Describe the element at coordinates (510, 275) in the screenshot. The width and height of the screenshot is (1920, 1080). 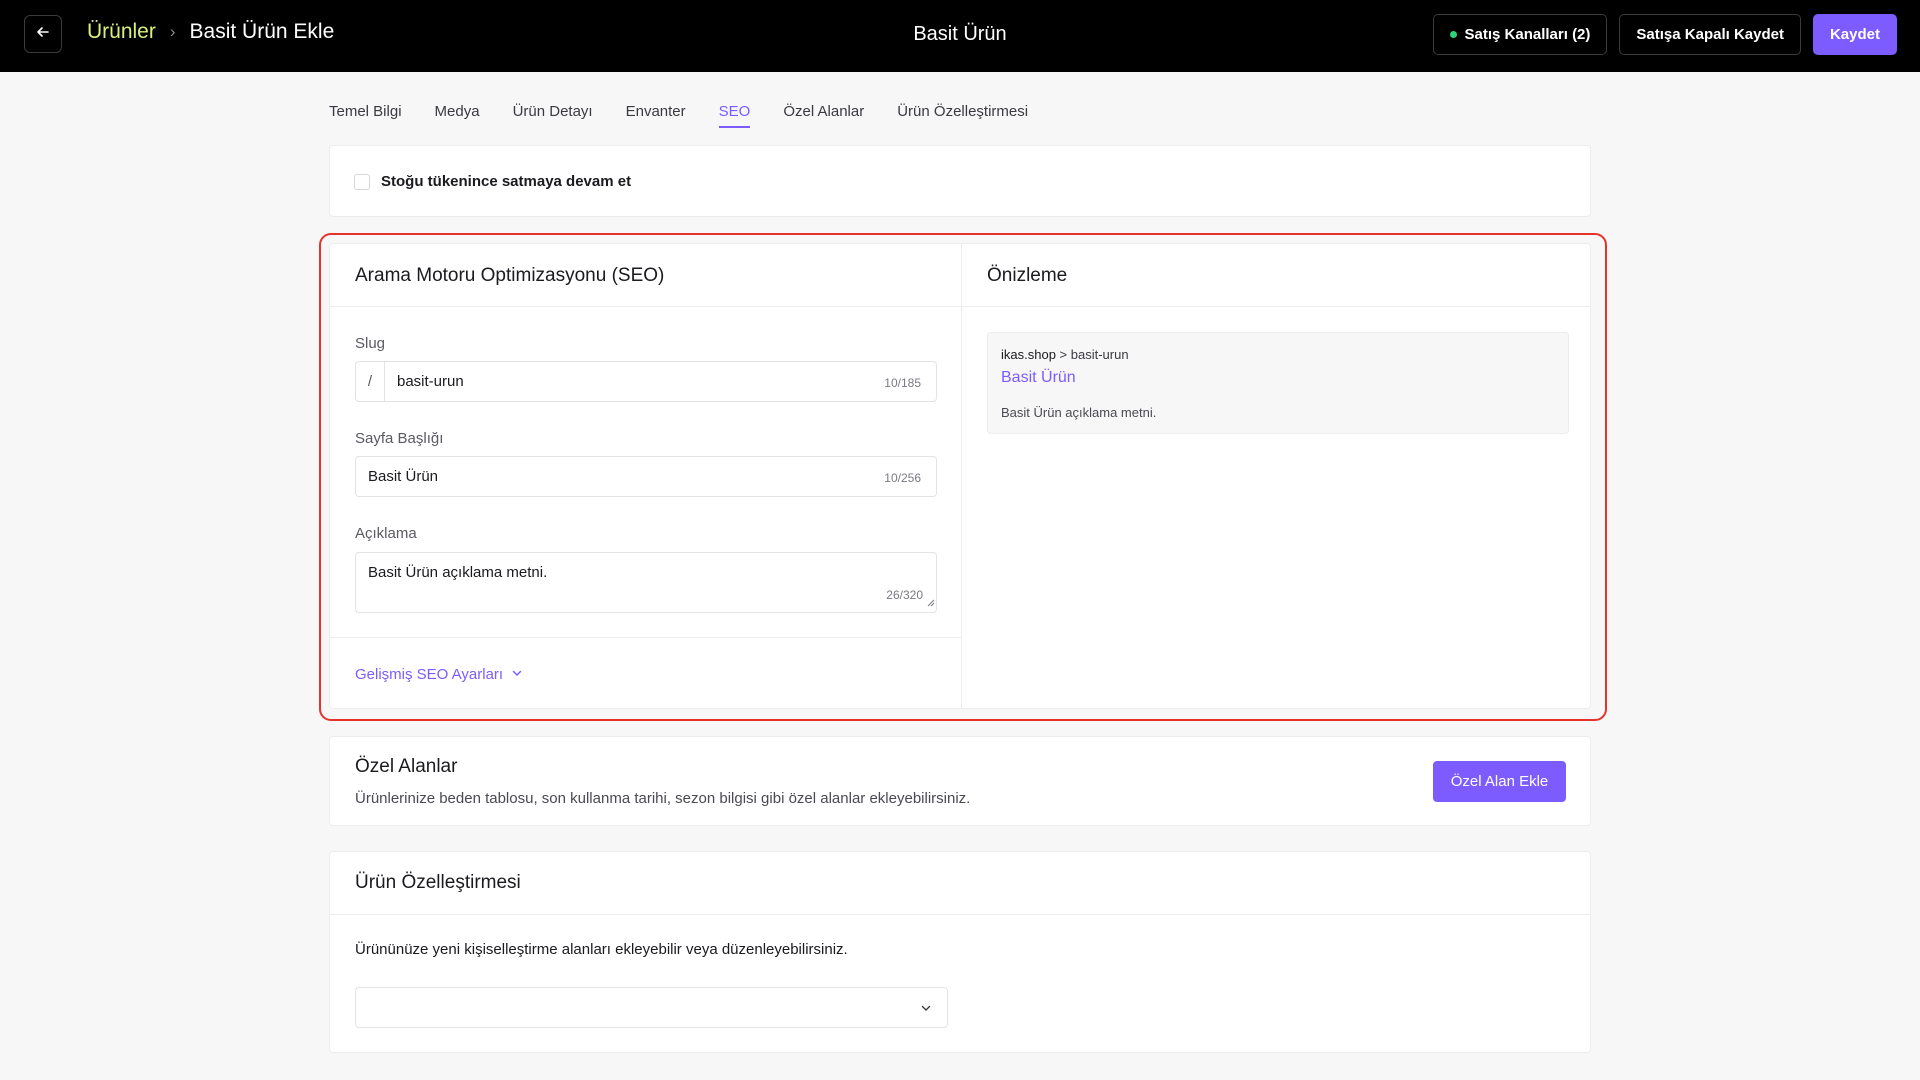
I see `seo-title: Arama Motoru Optimizasyonu (SEO)` at that location.